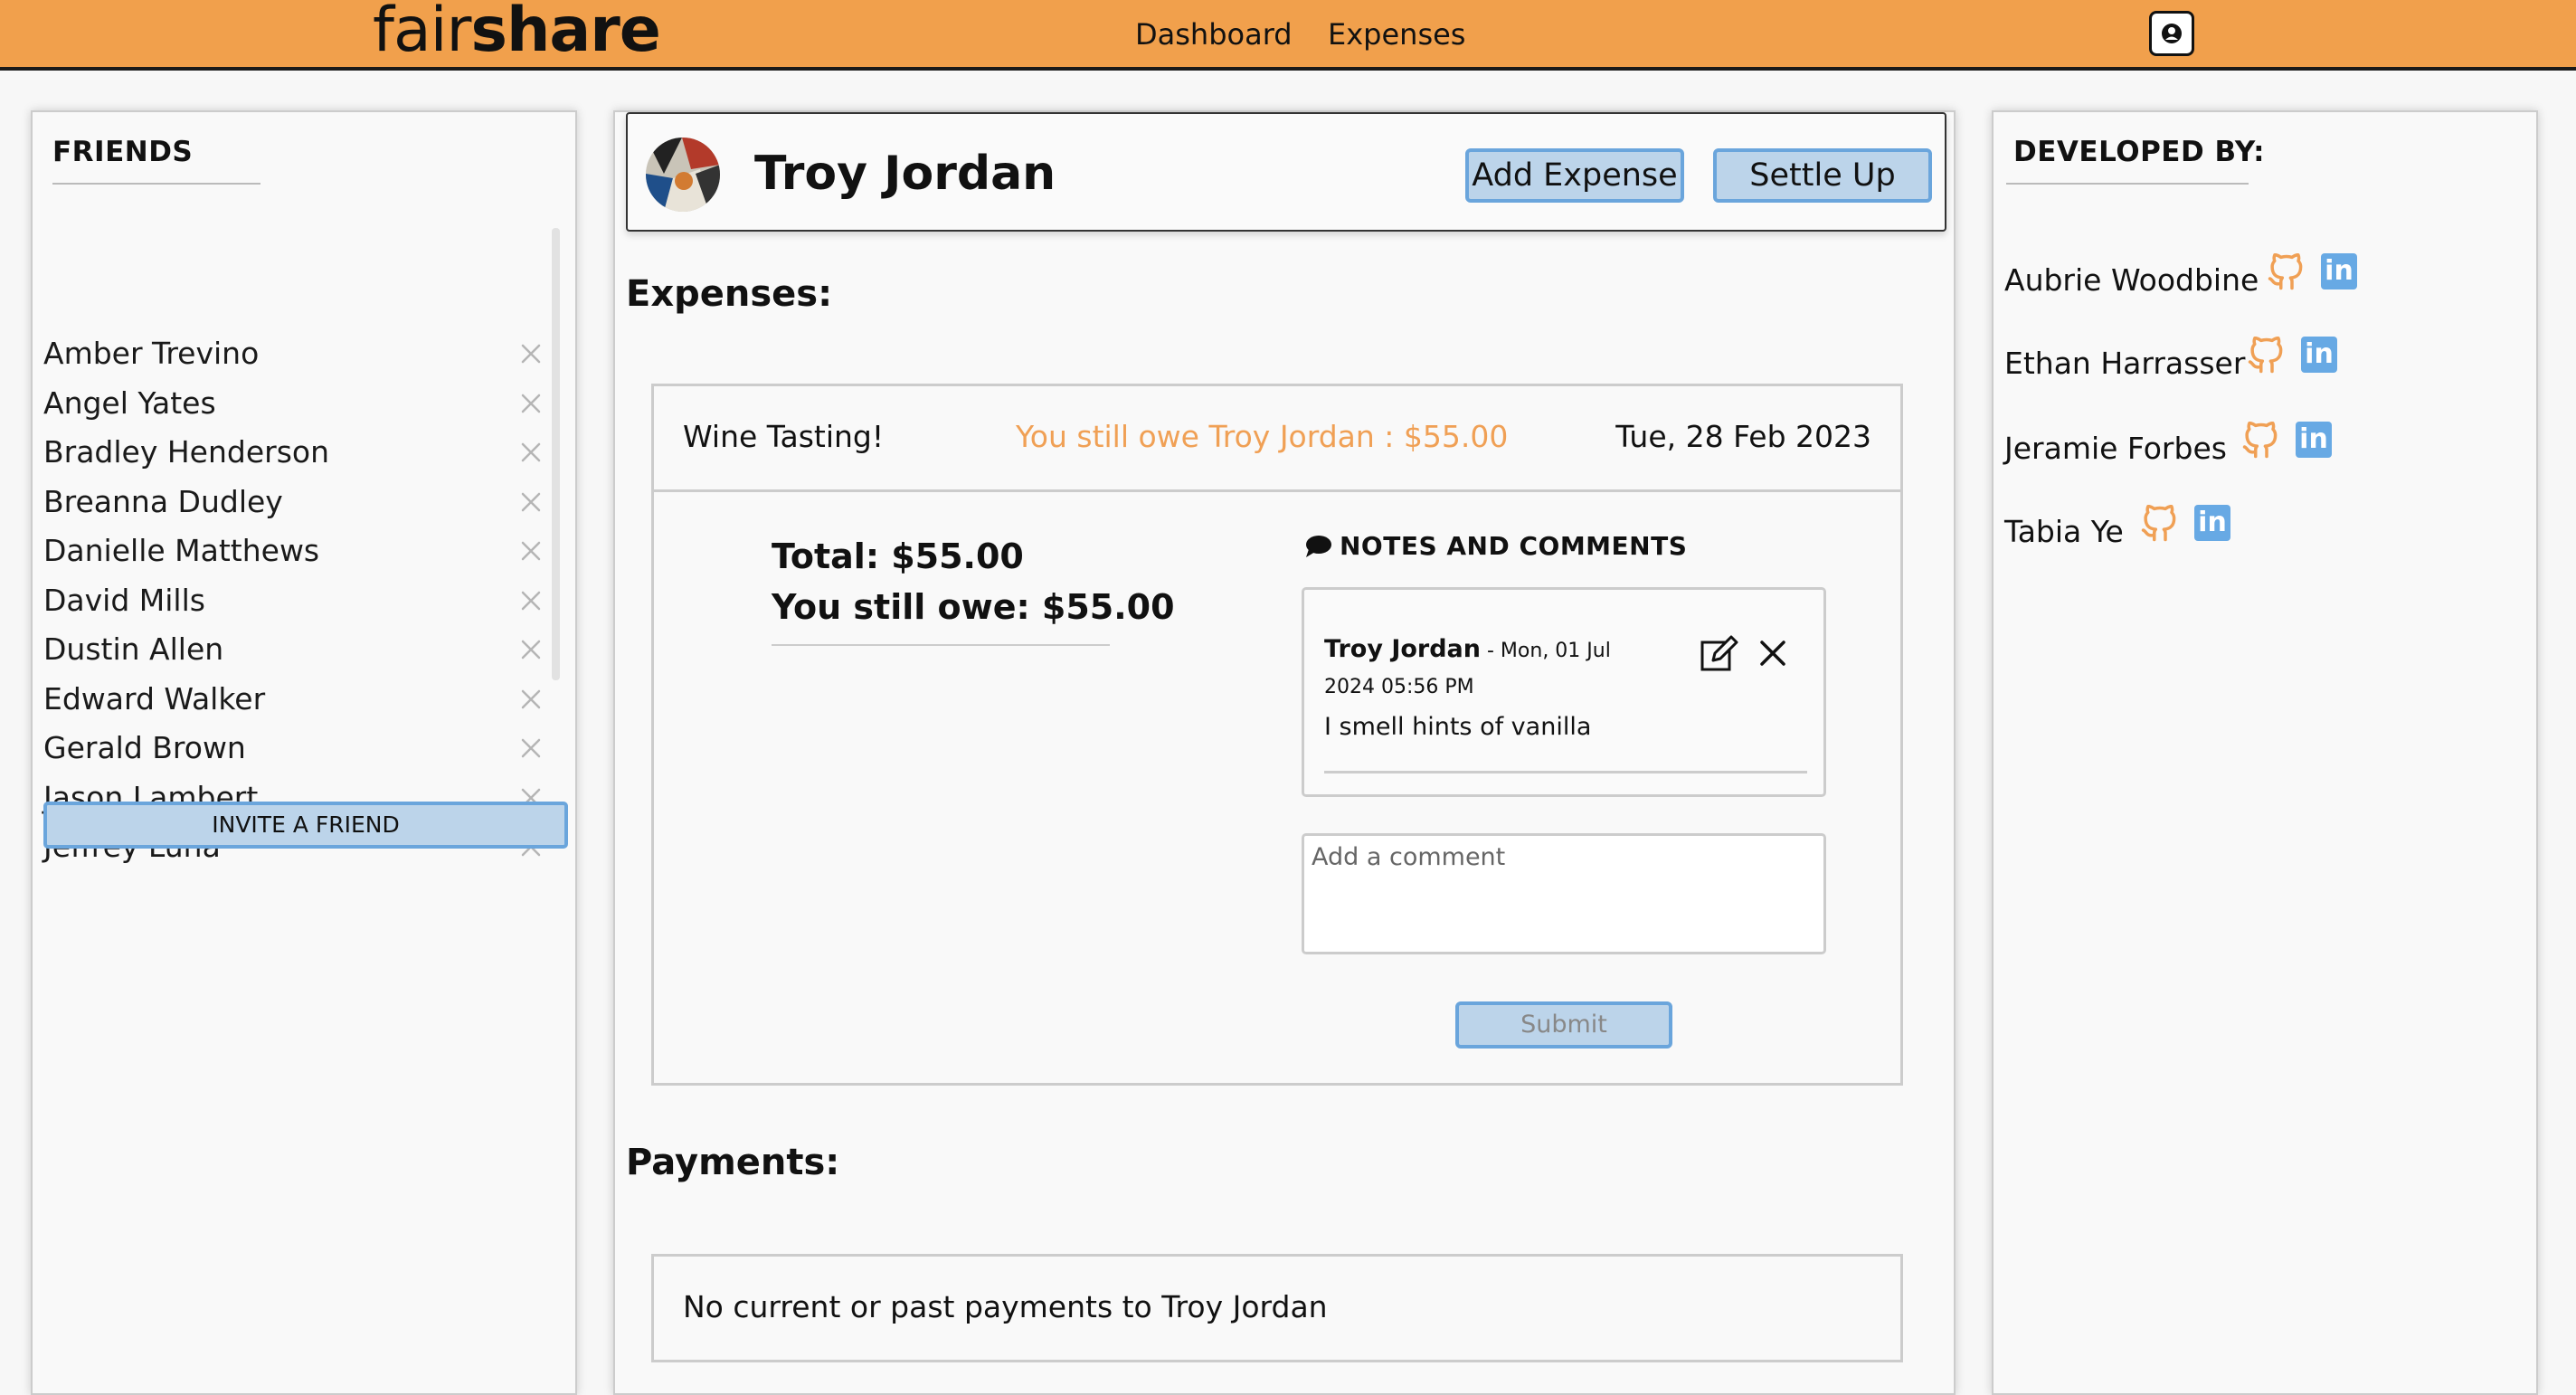 The image size is (2576, 1395). I want to click on notes-heading: NOTES AND COMMENTS, so click(1496, 546).